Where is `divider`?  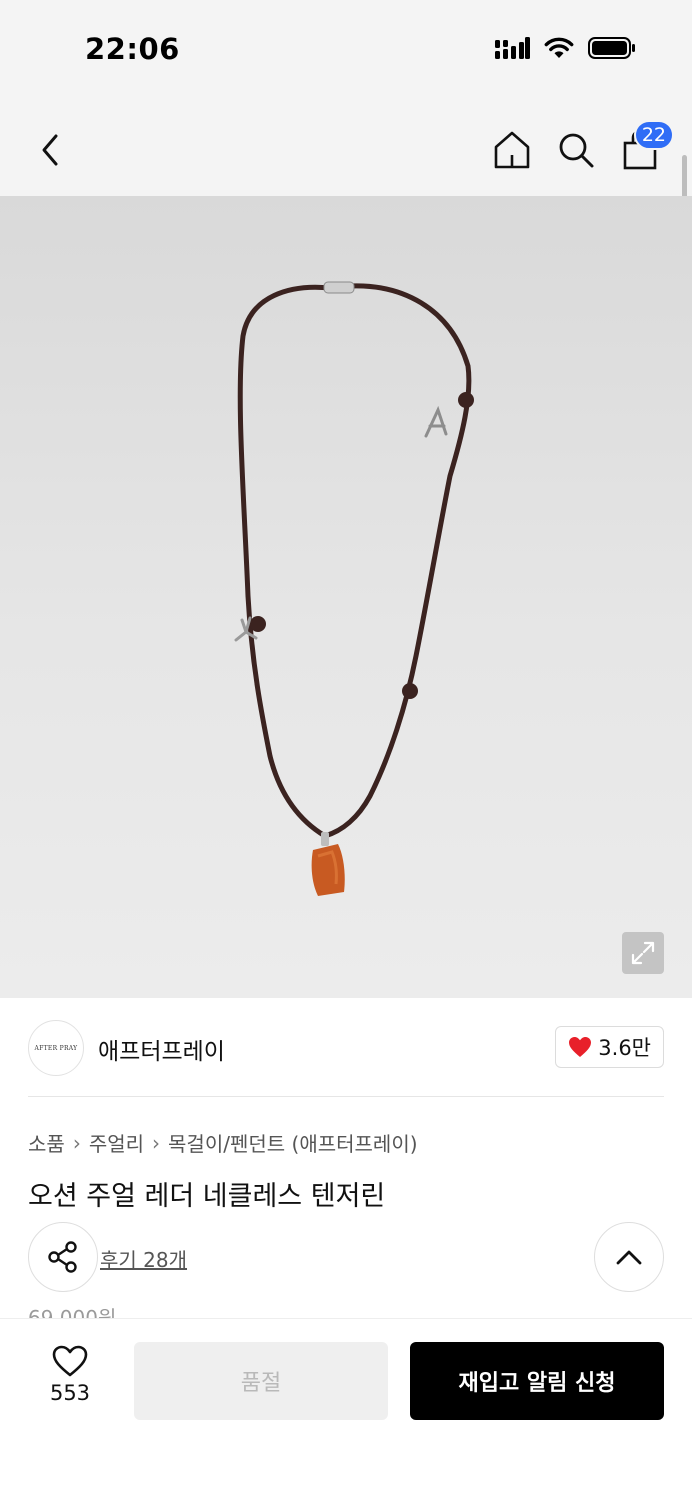 divider is located at coordinates (346, 1096).